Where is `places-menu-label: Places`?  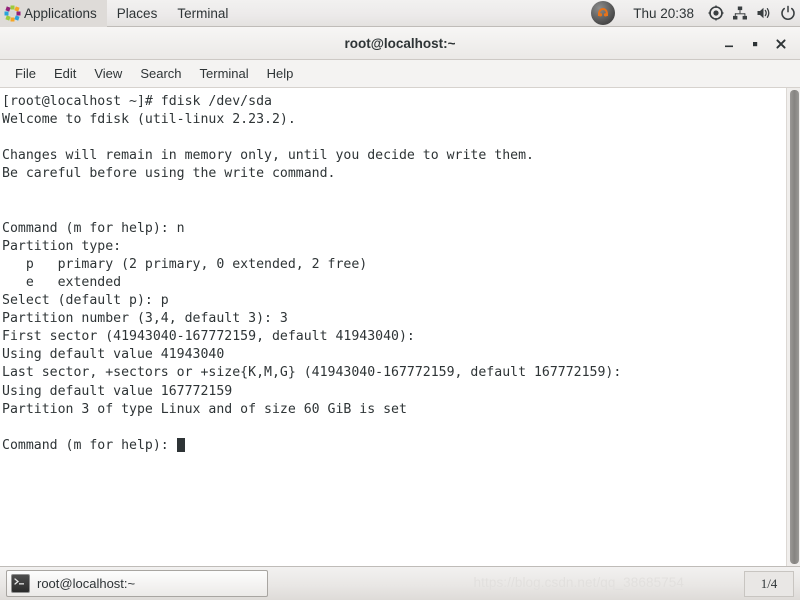
places-menu-label: Places is located at coordinates (137, 13).